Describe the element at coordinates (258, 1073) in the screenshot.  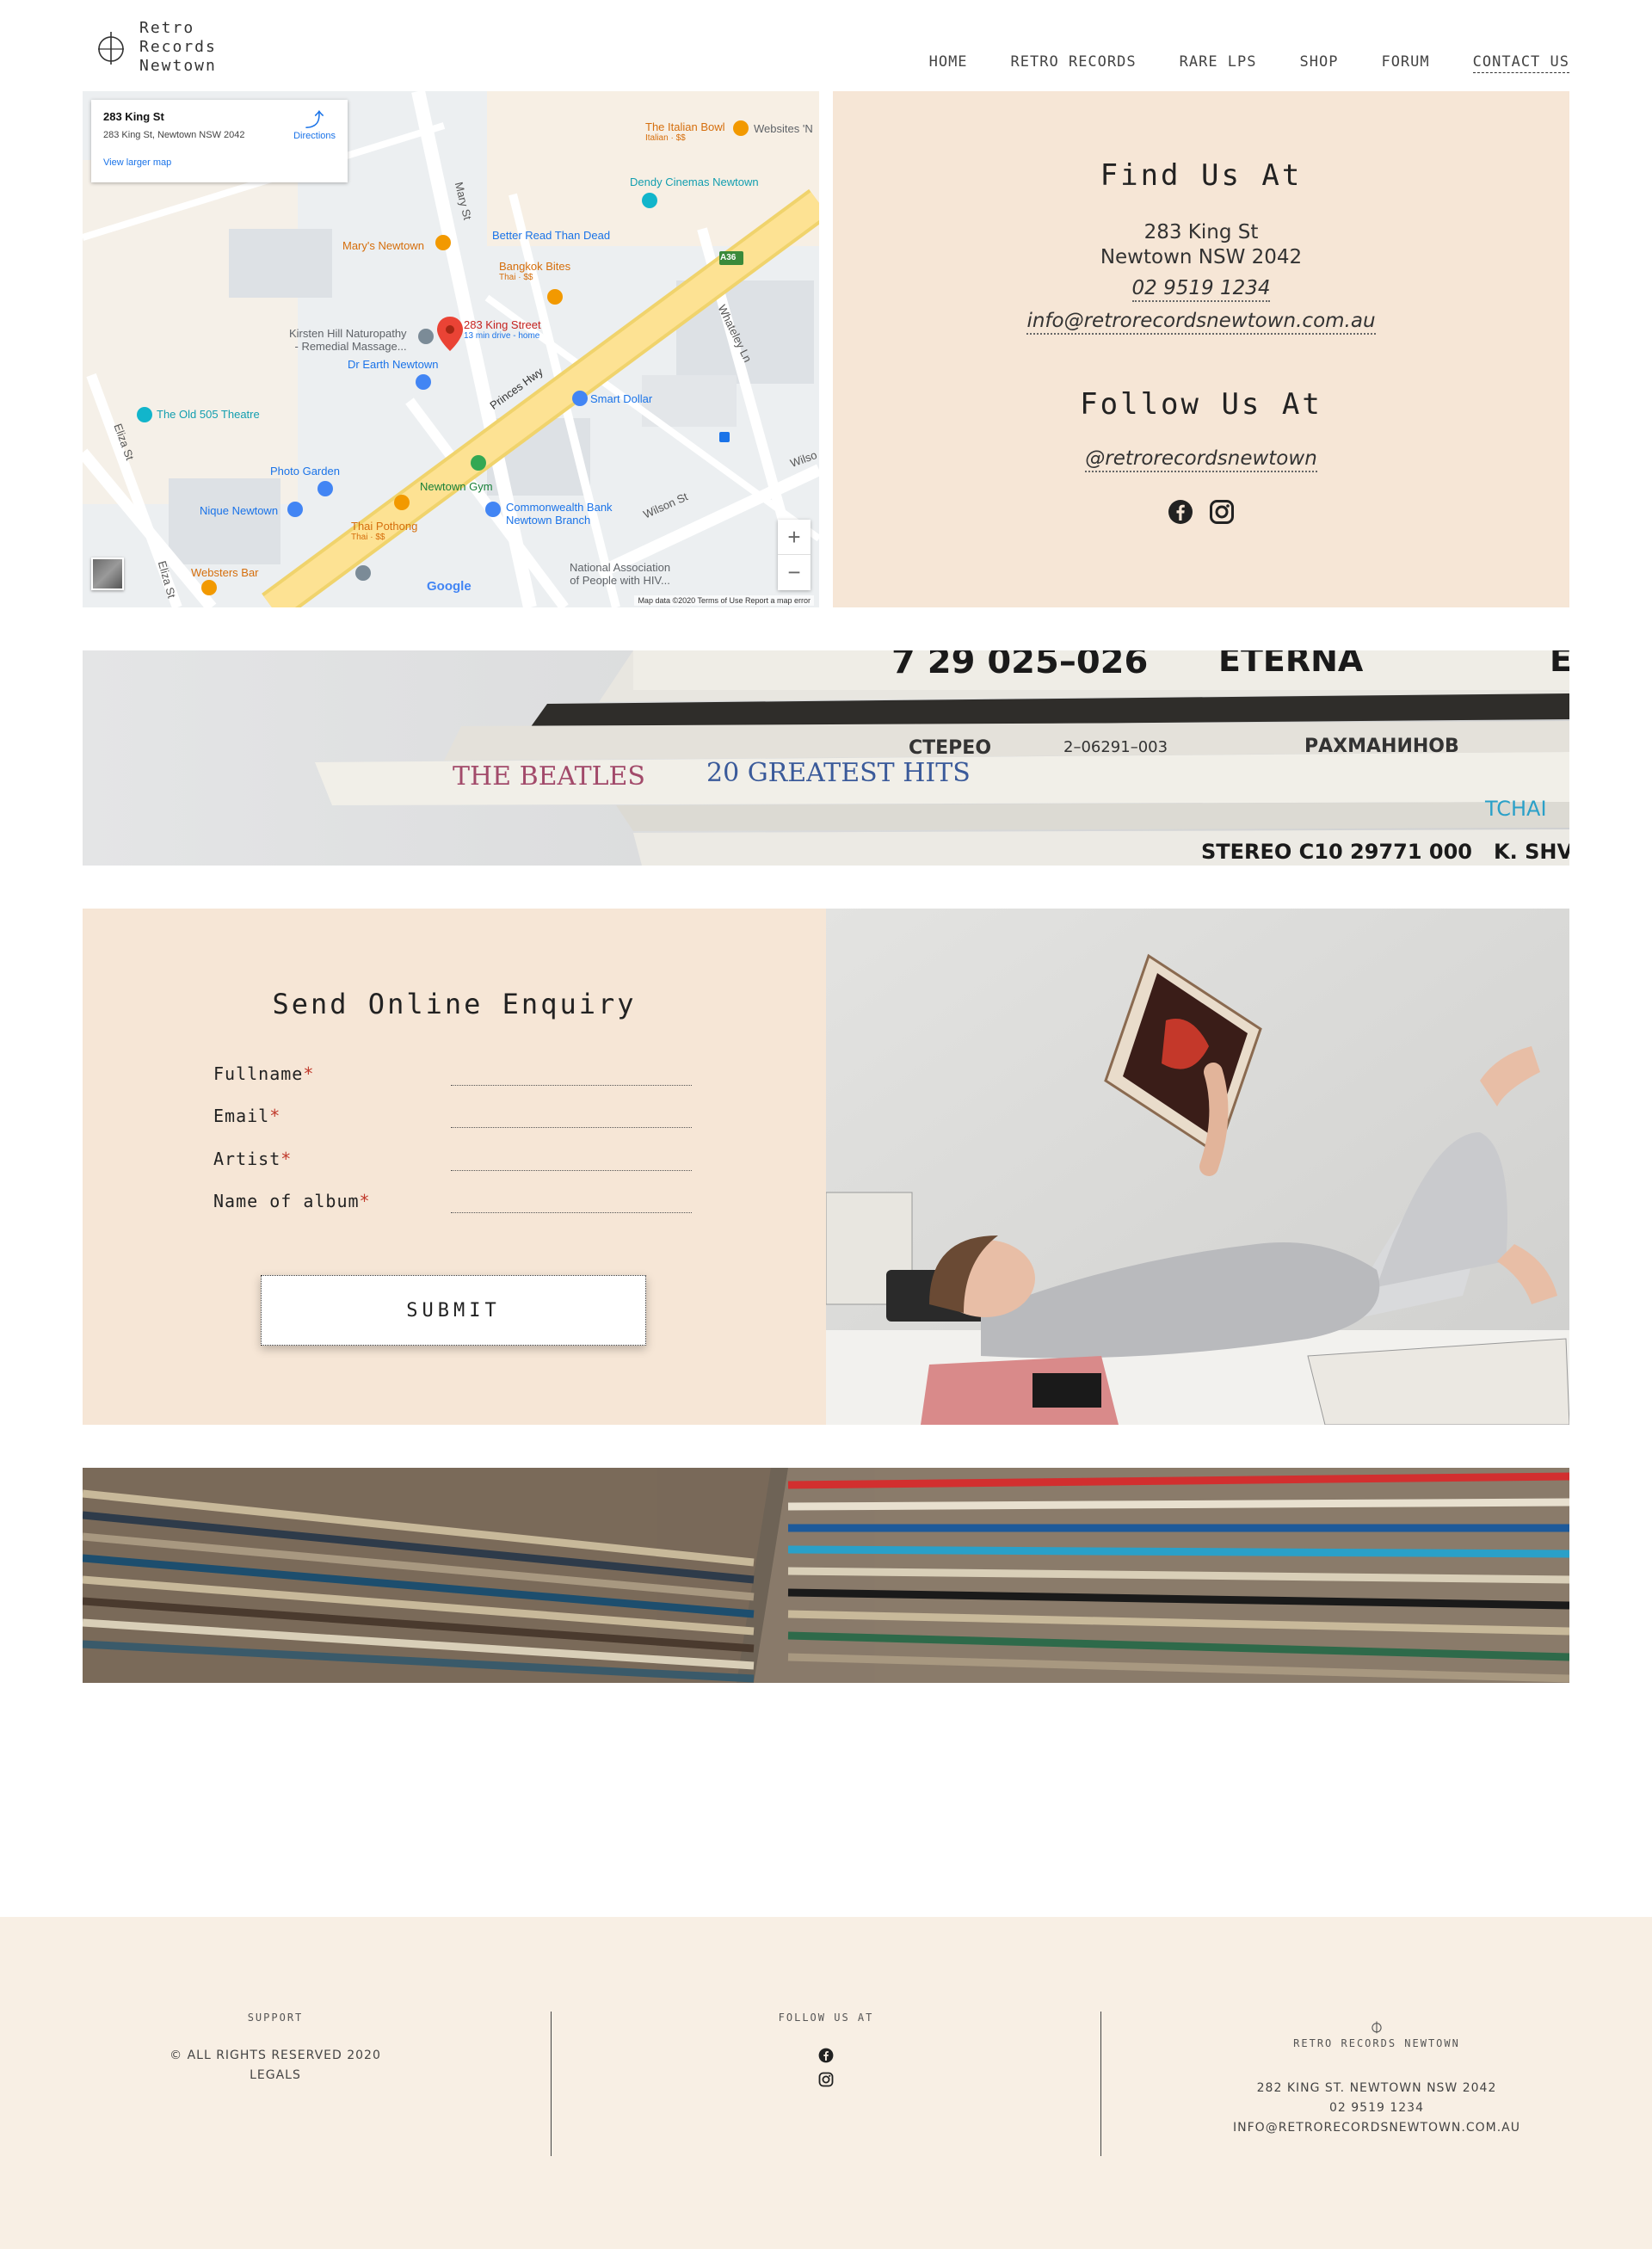
I see `fullname-label-text: Fullname` at that location.